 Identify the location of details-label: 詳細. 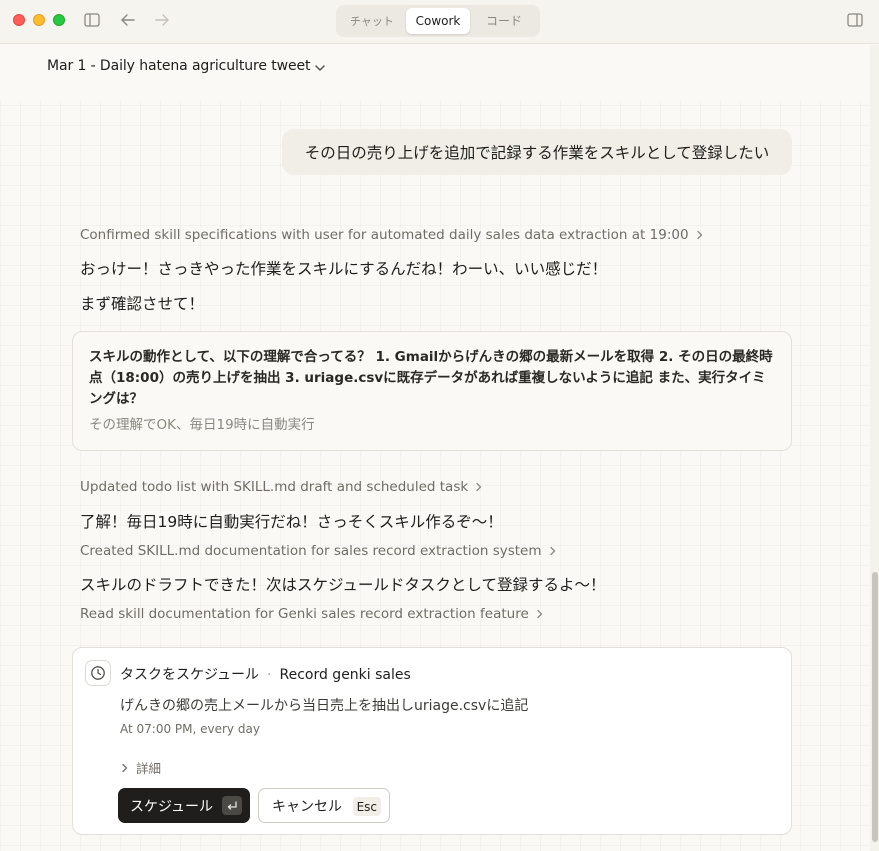
(149, 768).